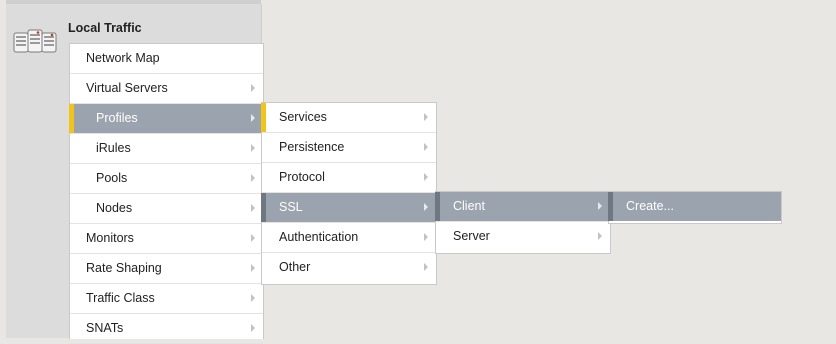  I want to click on menu-item-label: Protocol, so click(302, 177).